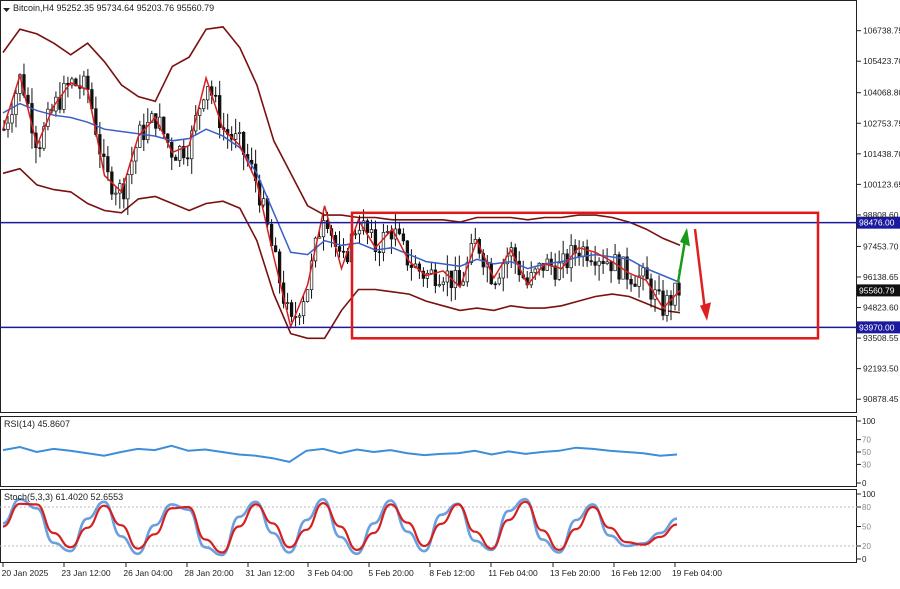 The image size is (900, 589). Describe the element at coordinates (452, 573) in the screenshot. I see `time-tick-label: 8 Feb 12:00` at that location.